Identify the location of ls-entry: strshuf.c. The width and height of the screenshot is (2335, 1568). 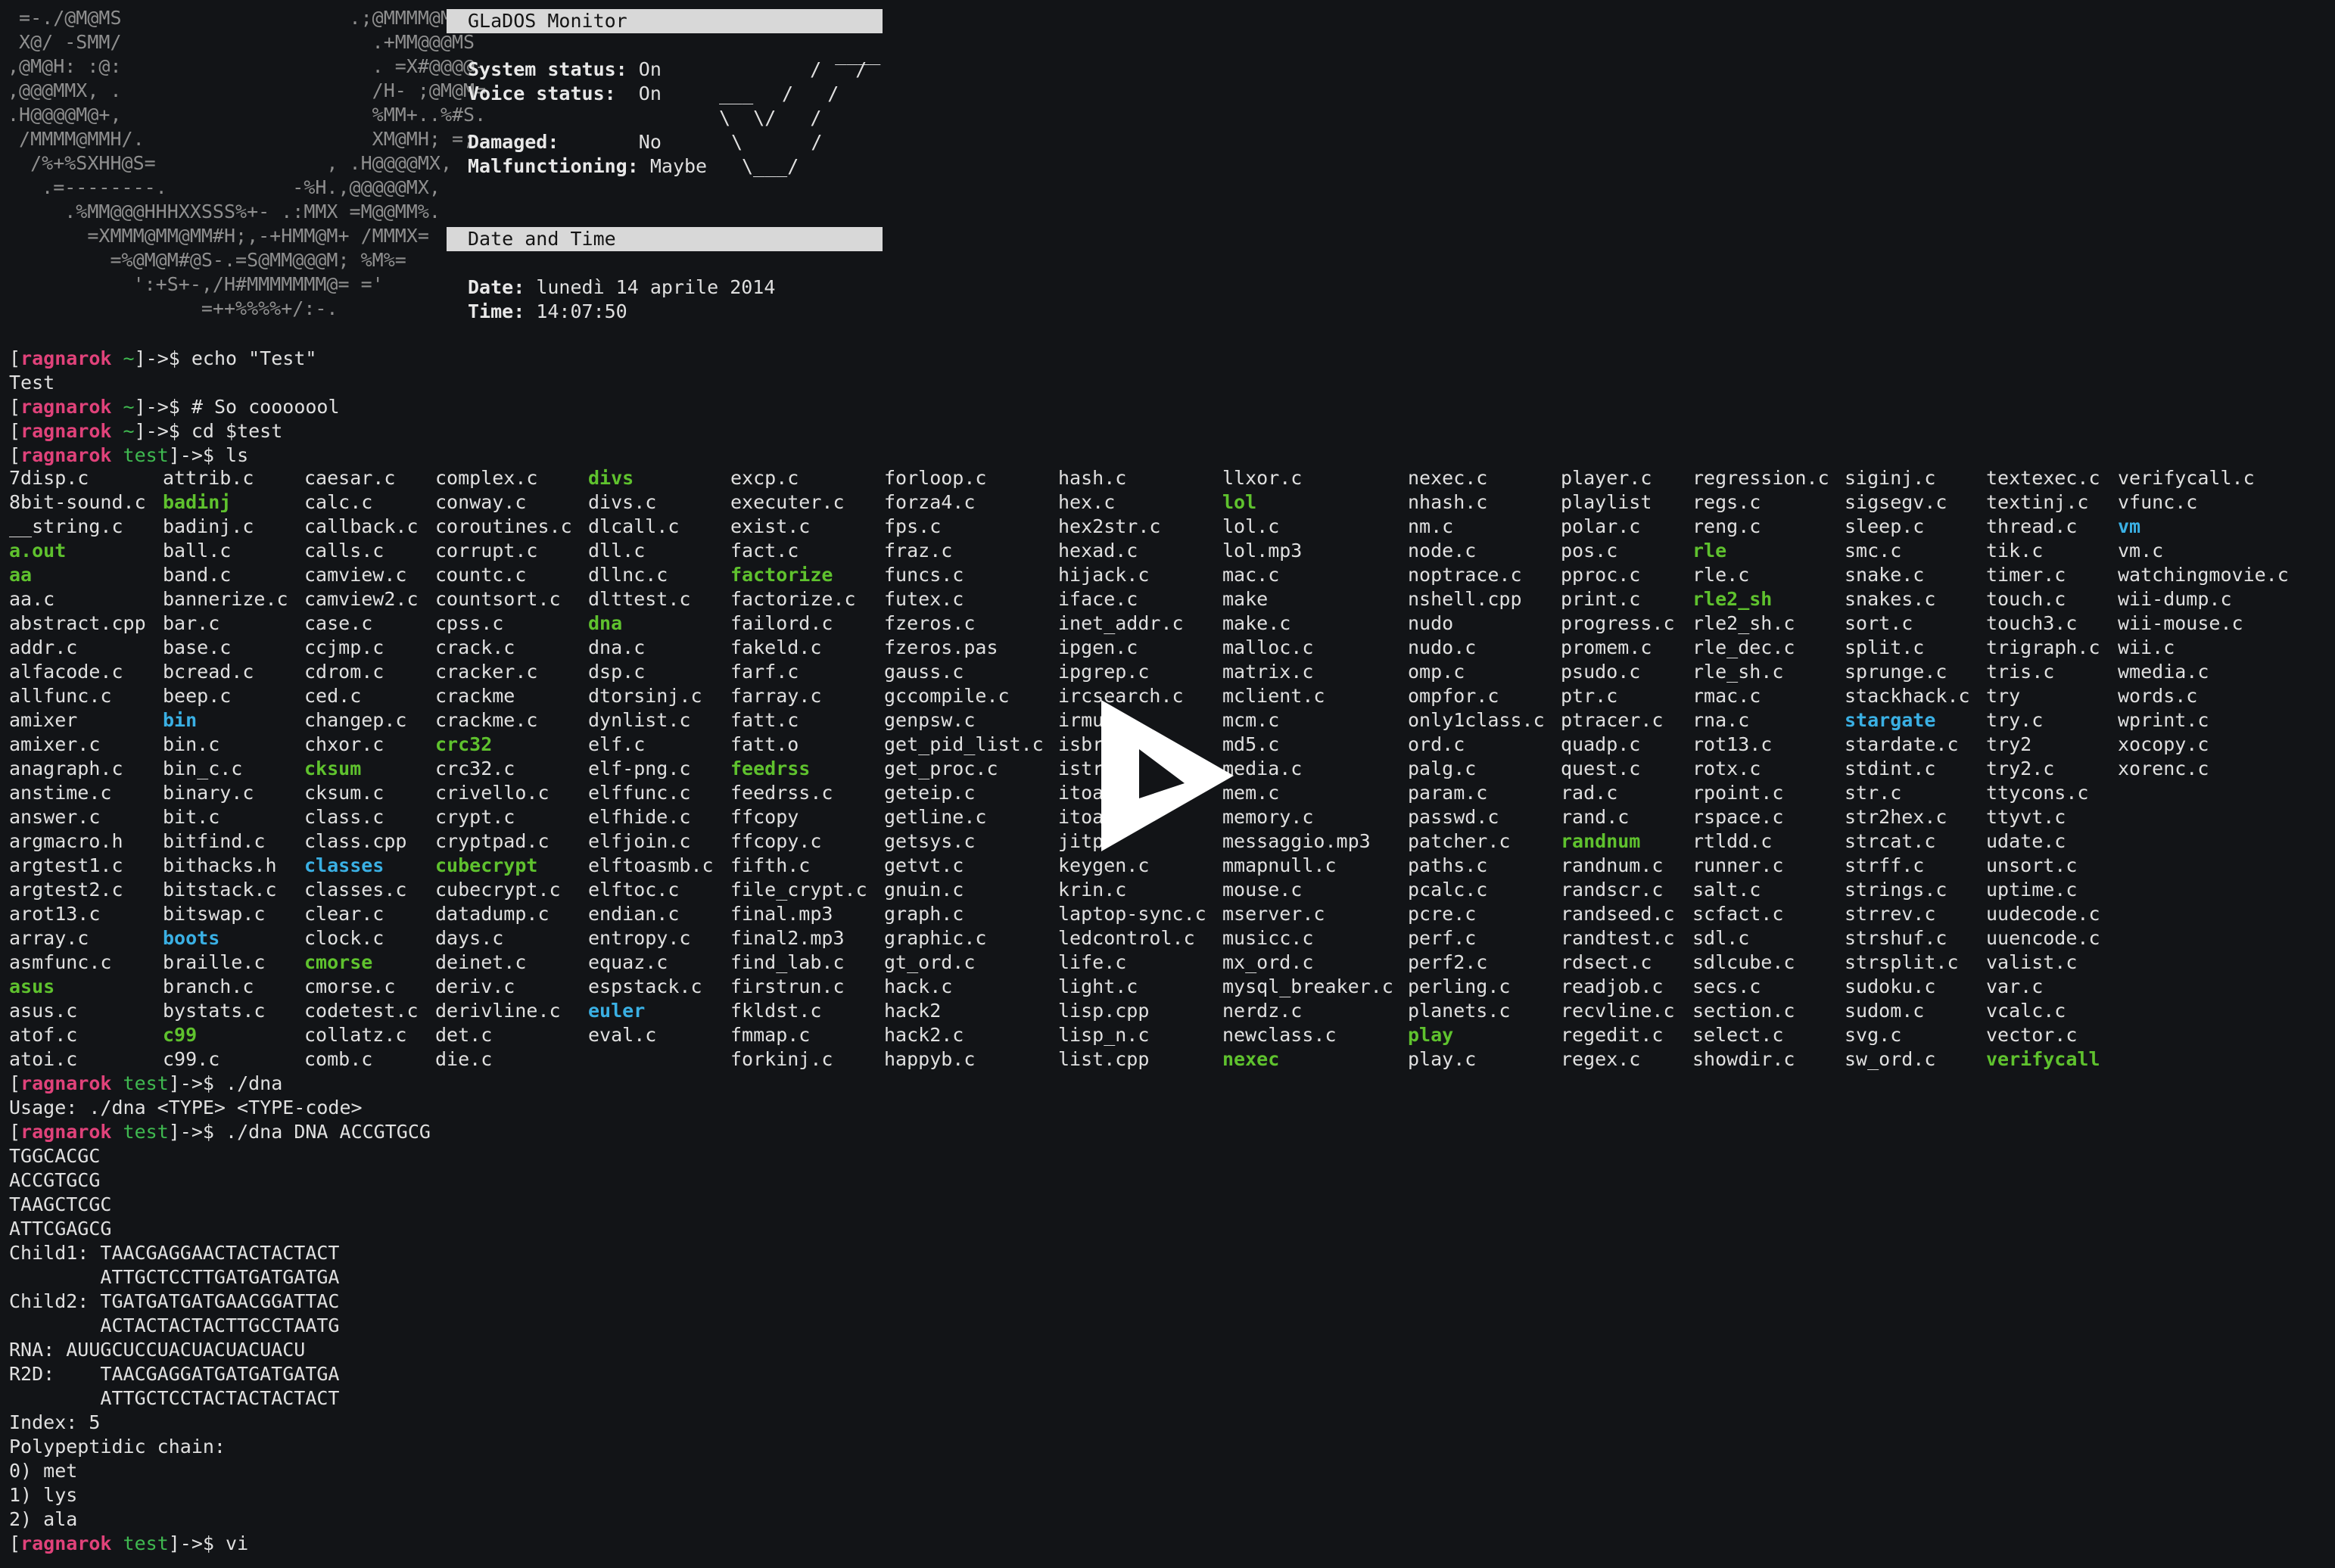
(1896, 938).